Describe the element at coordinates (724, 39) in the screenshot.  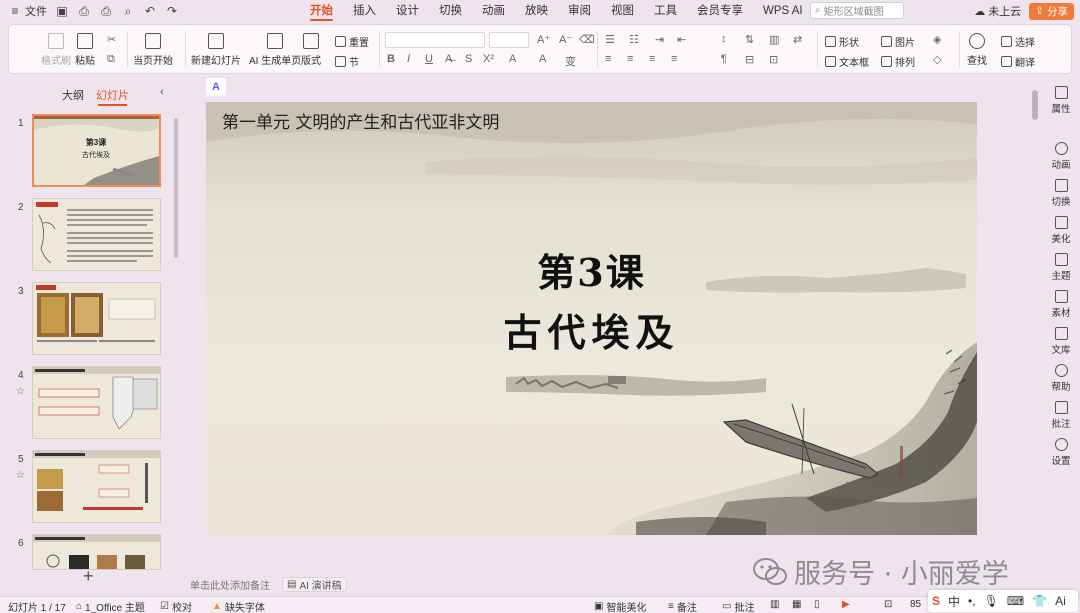
I see `line-spacing-icon: ↕` at that location.